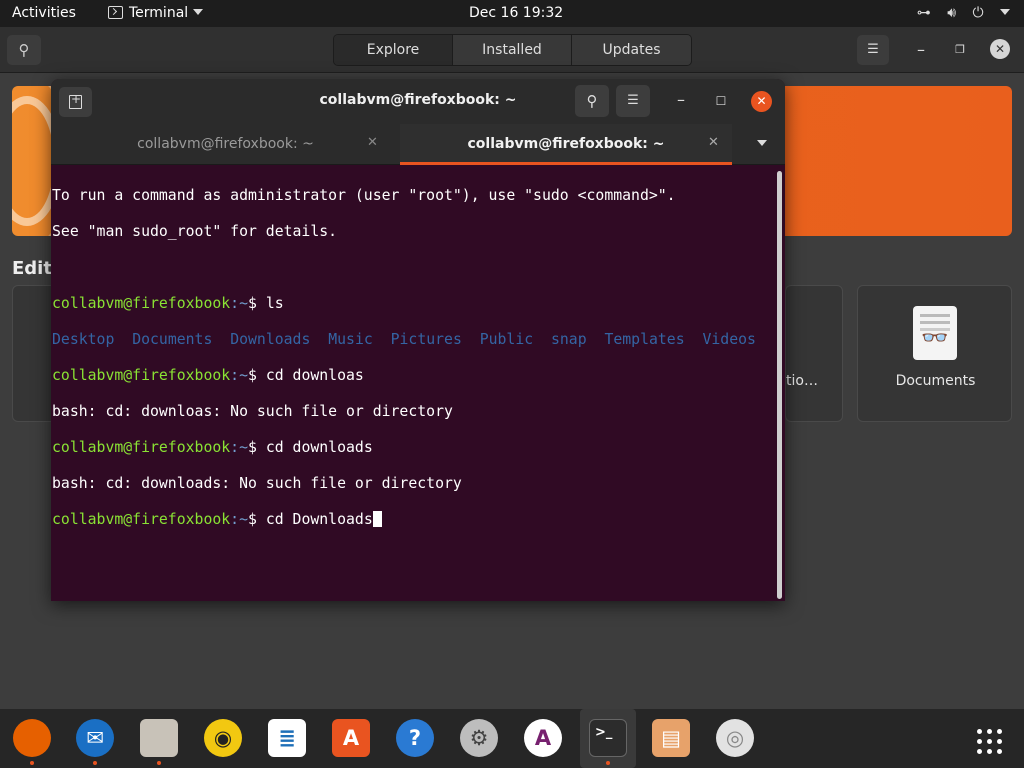 The image size is (1024, 768). I want to click on ls-entry: Public, so click(506, 339).